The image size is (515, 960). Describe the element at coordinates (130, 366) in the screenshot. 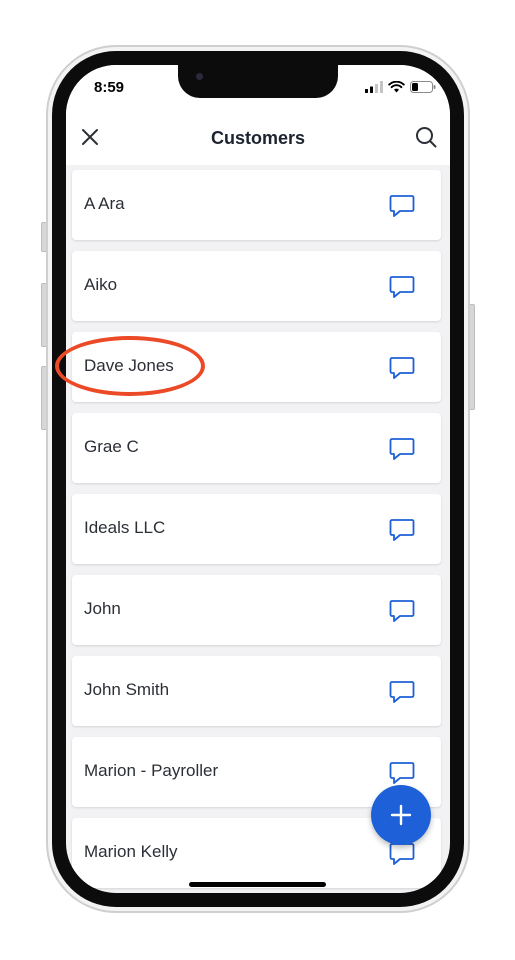

I see `annotation-highlight-oval` at that location.